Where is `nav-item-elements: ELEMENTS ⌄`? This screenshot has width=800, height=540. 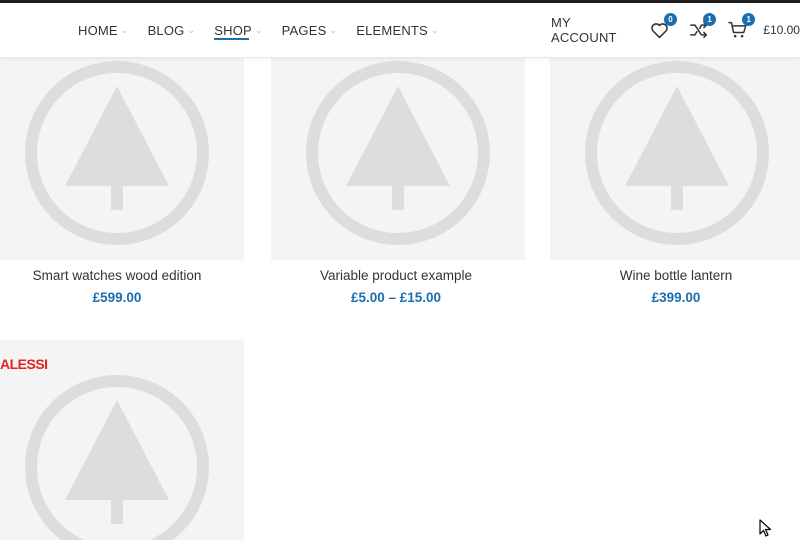 nav-item-elements: ELEMENTS ⌄ is located at coordinates (397, 30).